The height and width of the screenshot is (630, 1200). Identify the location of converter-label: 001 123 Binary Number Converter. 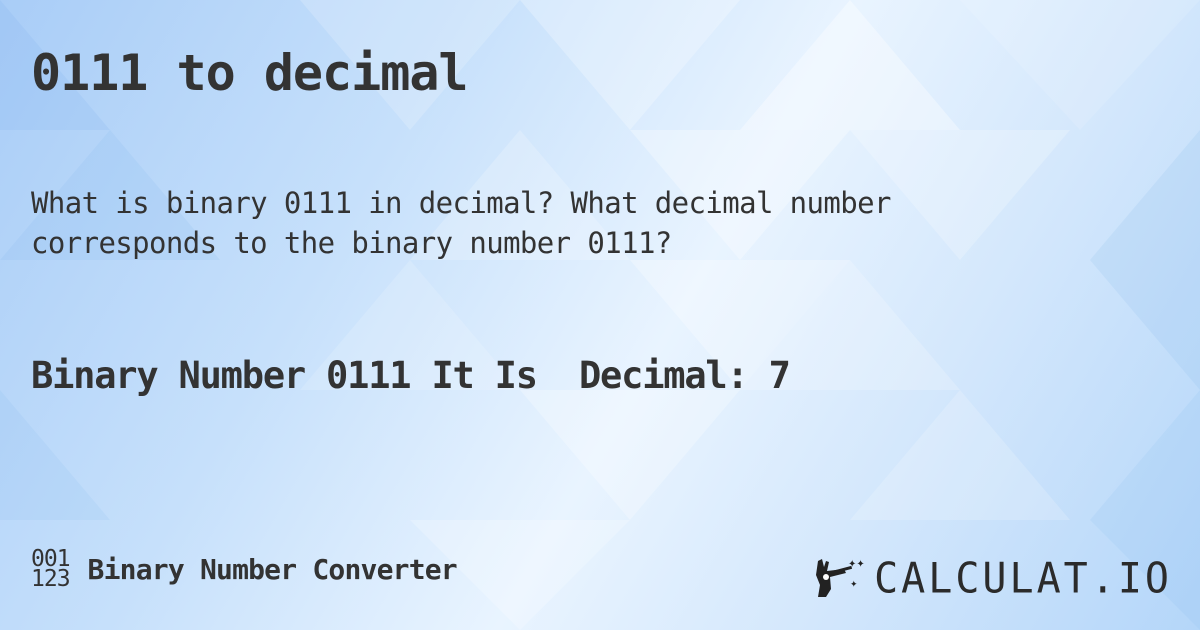
(244, 570).